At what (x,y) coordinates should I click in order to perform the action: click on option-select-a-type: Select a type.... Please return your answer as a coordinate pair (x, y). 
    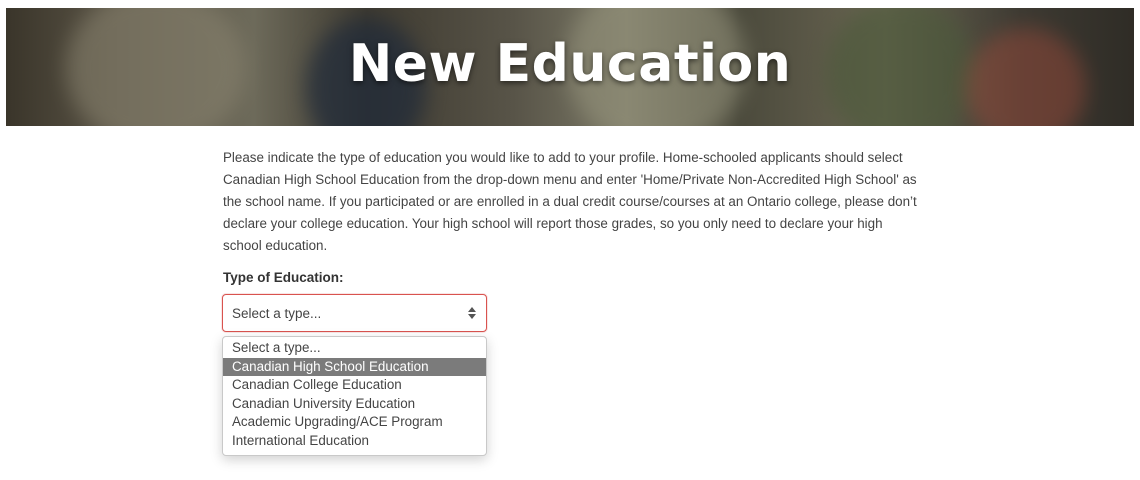
    Looking at the image, I should click on (354, 348).